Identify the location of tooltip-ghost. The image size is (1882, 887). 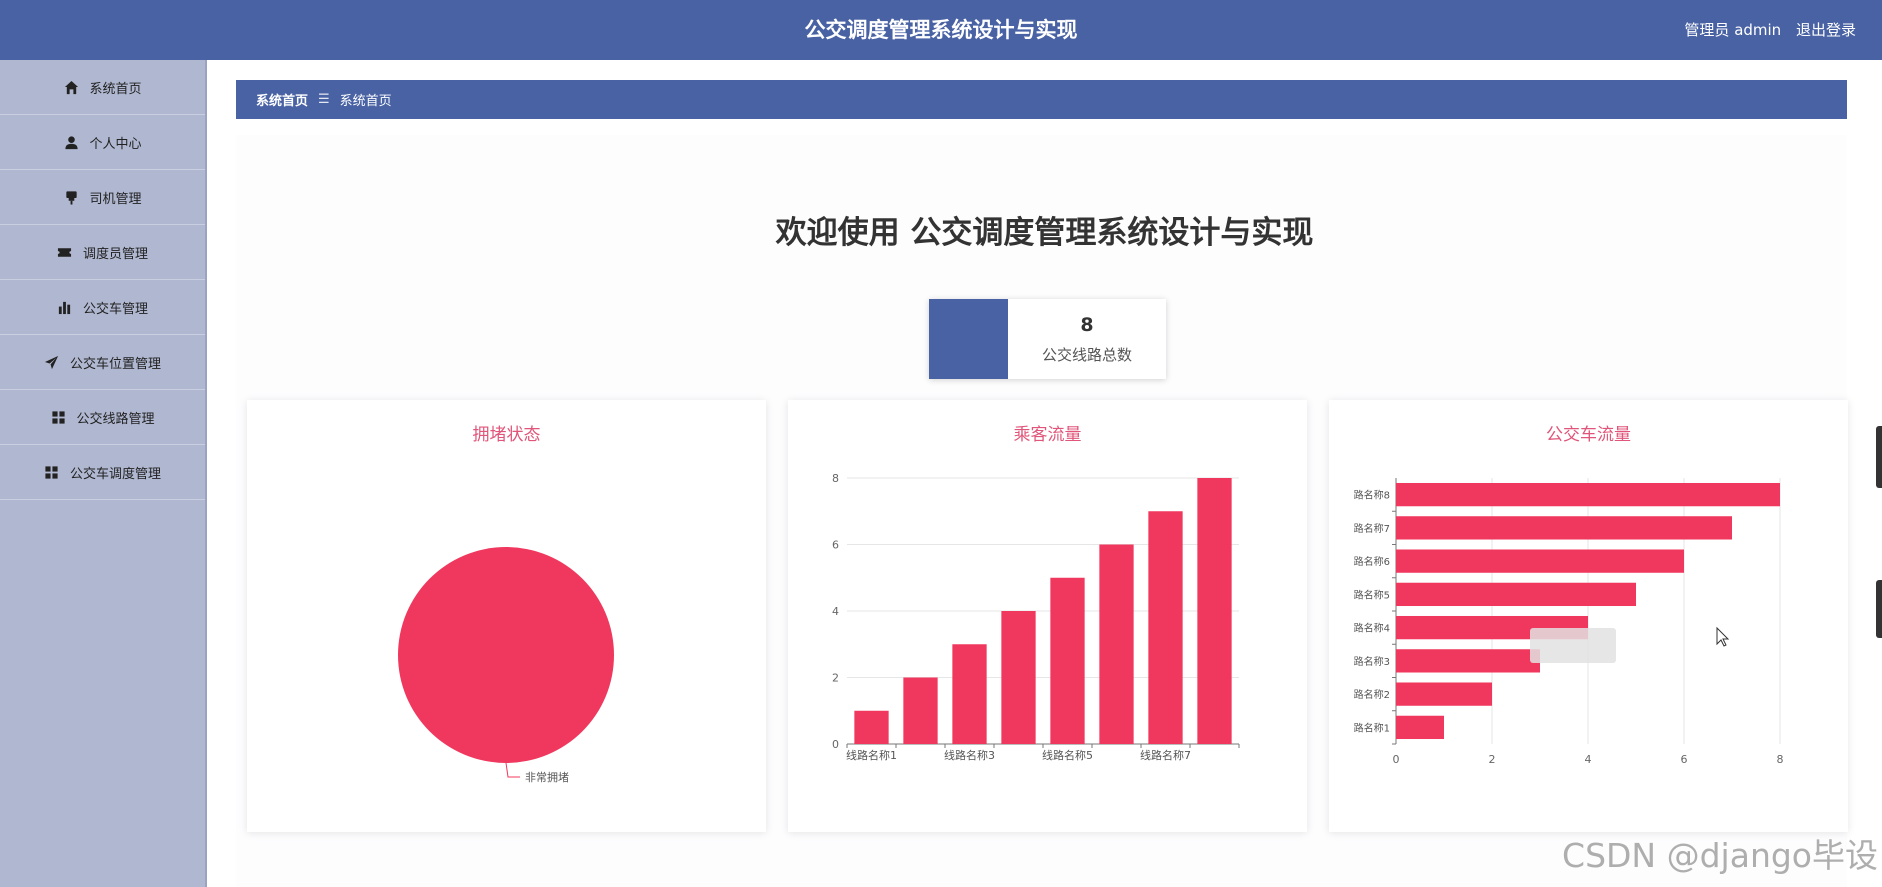
(1573, 645).